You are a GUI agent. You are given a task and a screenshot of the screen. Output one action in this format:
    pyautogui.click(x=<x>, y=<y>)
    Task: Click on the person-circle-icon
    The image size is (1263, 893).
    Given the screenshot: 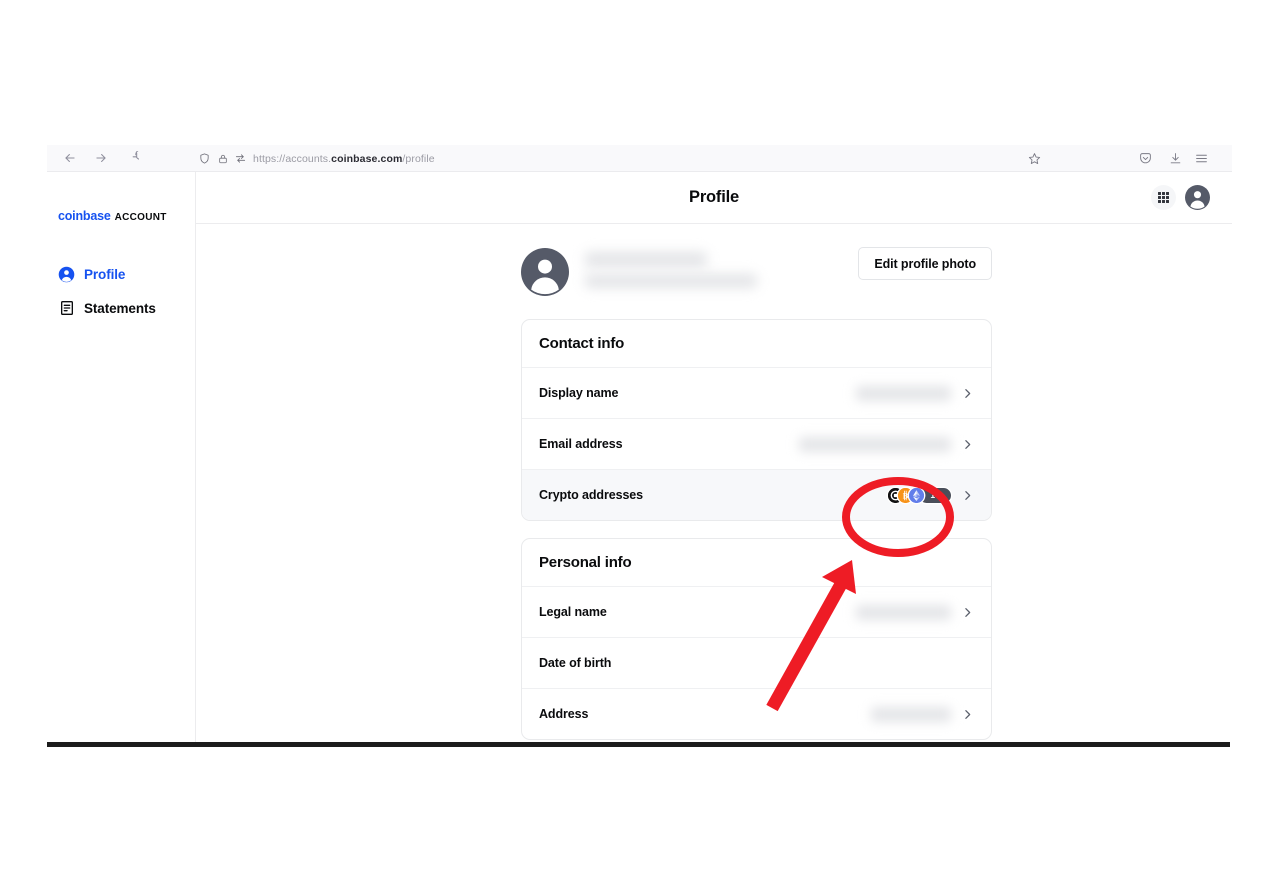 What is the action you would take?
    pyautogui.click(x=66, y=274)
    